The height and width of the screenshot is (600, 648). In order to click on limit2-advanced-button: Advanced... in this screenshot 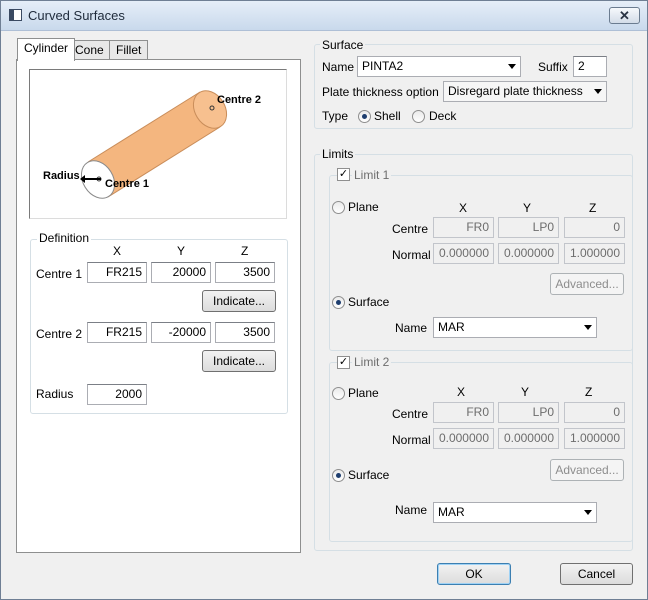, I will do `click(587, 470)`.